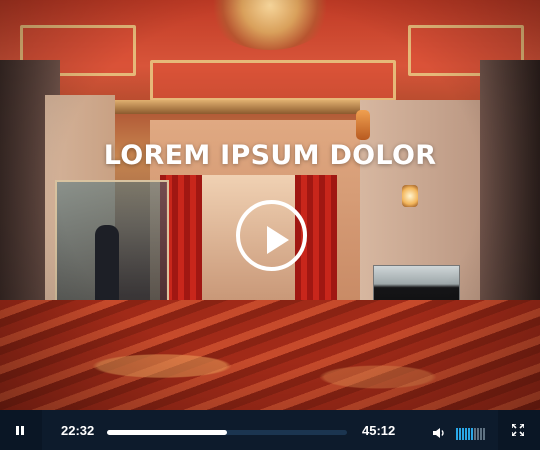 Image resolution: width=540 pixels, height=450 pixels. Describe the element at coordinates (278, 240) in the screenshot. I see `play-icon` at that location.